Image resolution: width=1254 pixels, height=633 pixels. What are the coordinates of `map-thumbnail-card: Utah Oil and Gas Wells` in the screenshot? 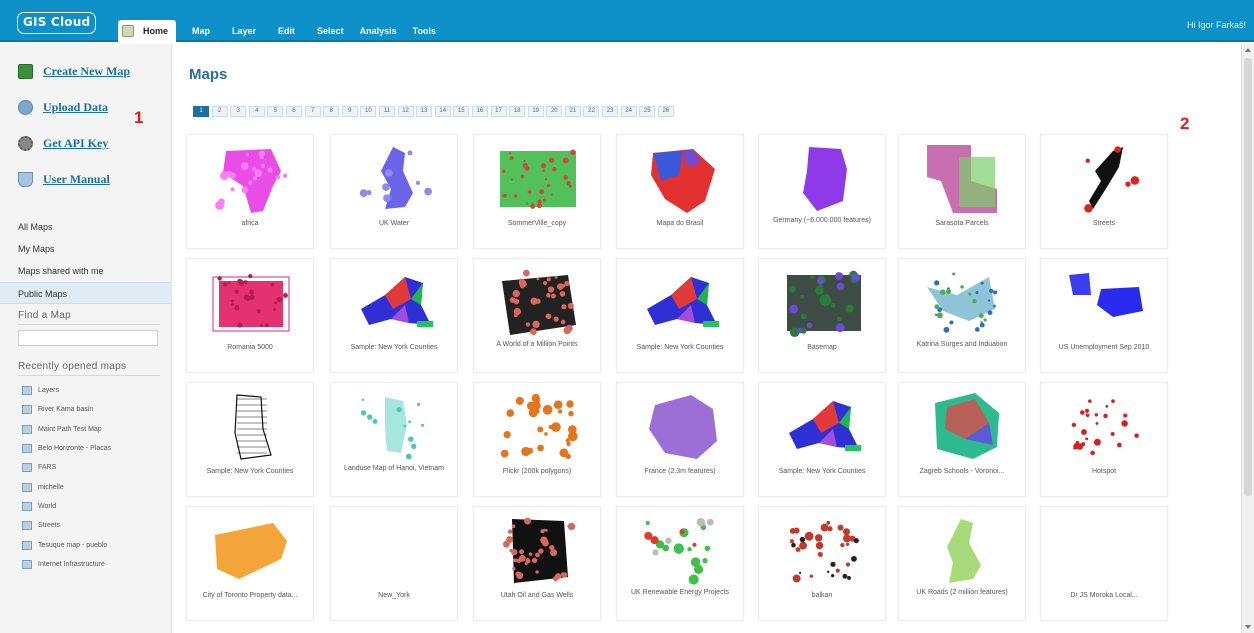 It's located at (537, 563).